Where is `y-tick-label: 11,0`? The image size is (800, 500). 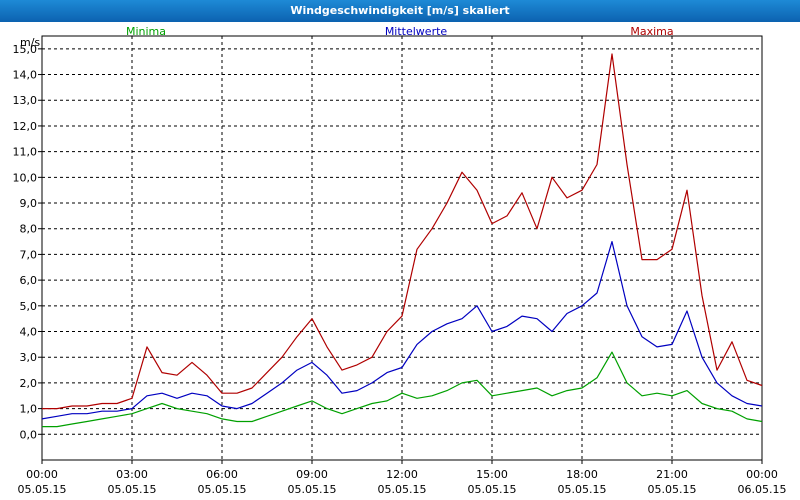
y-tick-label: 11,0 is located at coordinates (25, 152).